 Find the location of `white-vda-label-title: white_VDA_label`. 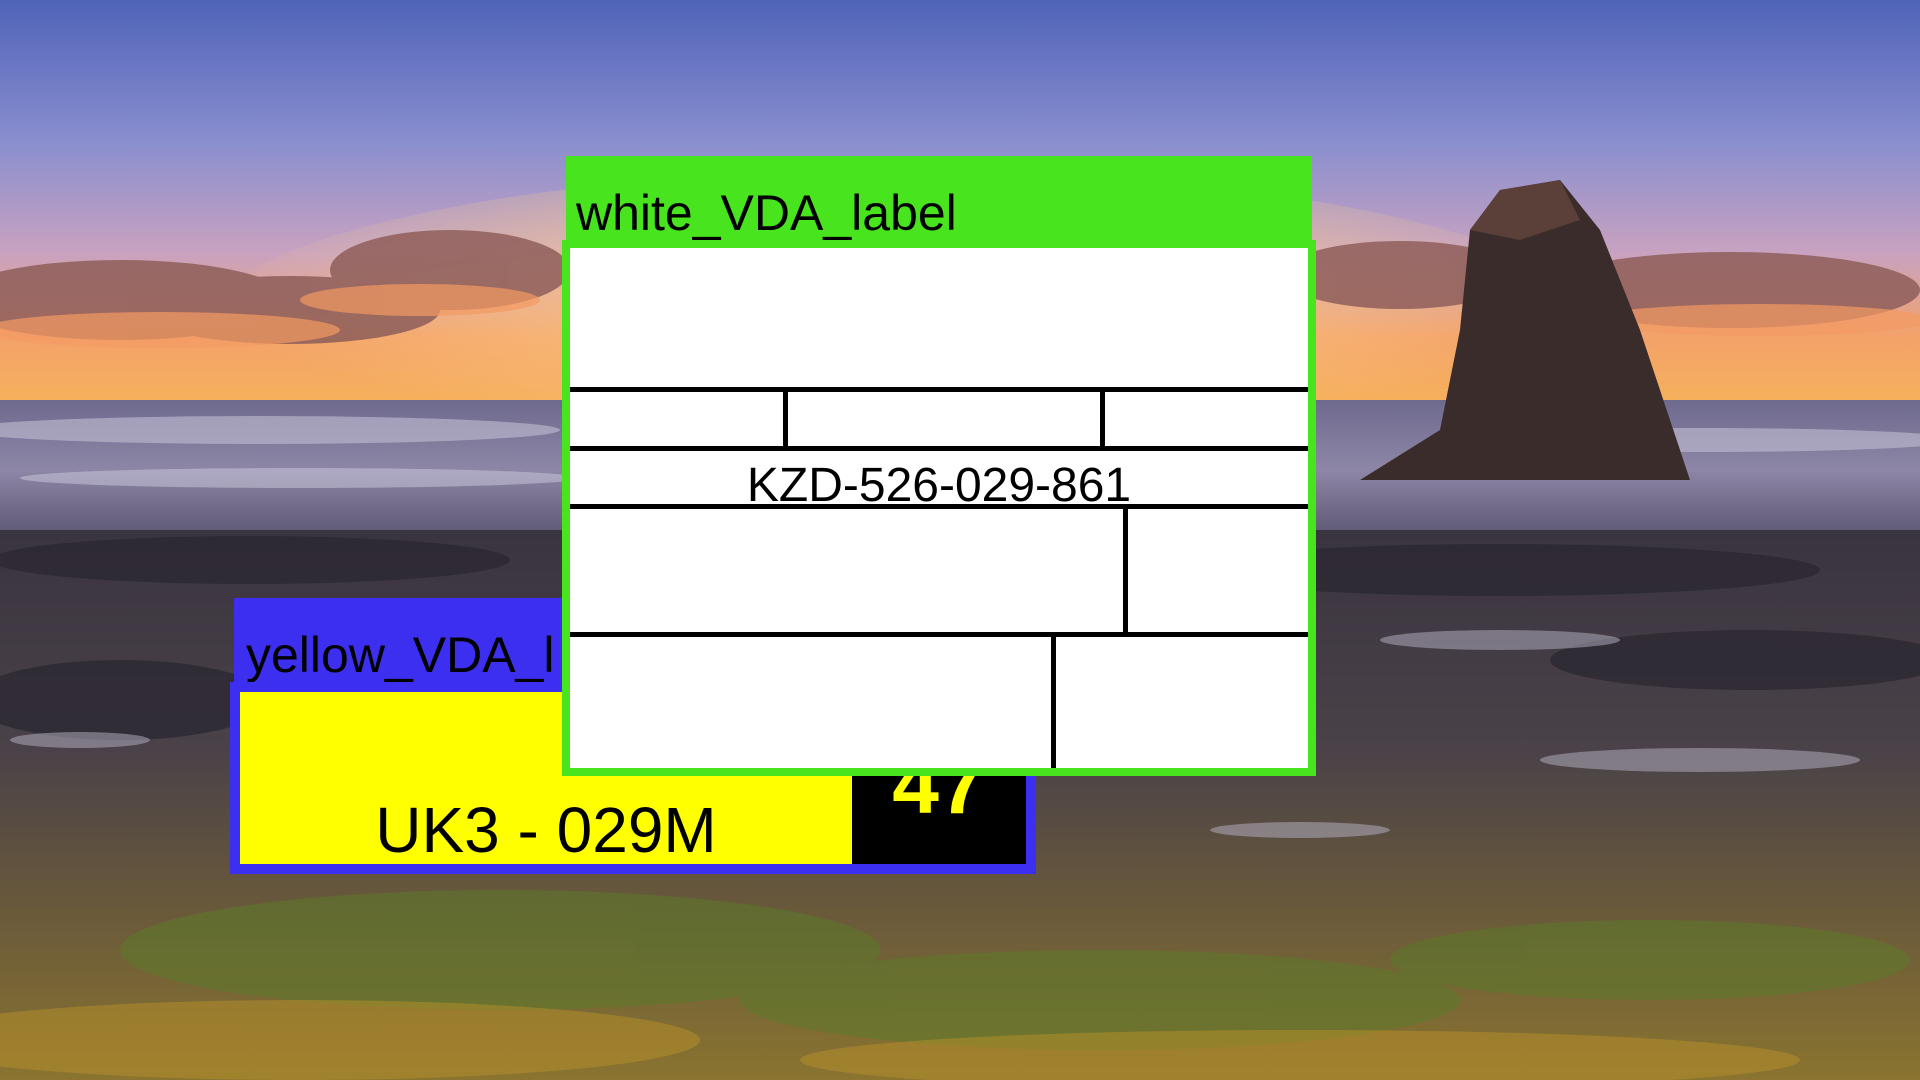

white-vda-label-title: white_VDA_label is located at coordinates (766, 213).